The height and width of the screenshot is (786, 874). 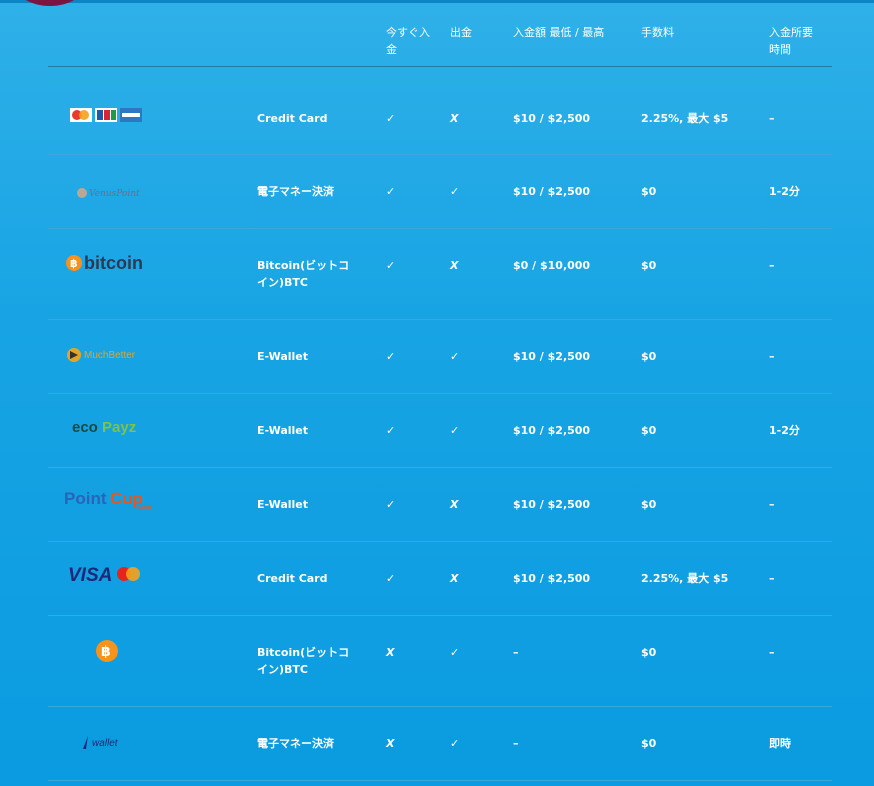 I want to click on muchbetter-logo: MuchBetter, so click(x=109, y=354).